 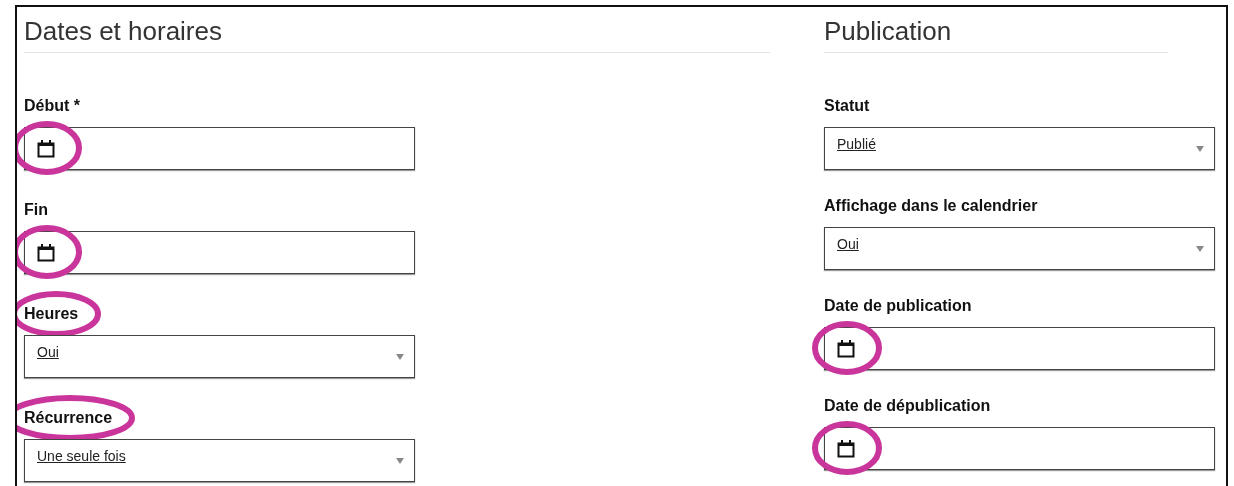 What do you see at coordinates (996, 30) in the screenshot?
I see `section-title: Publication` at bounding box center [996, 30].